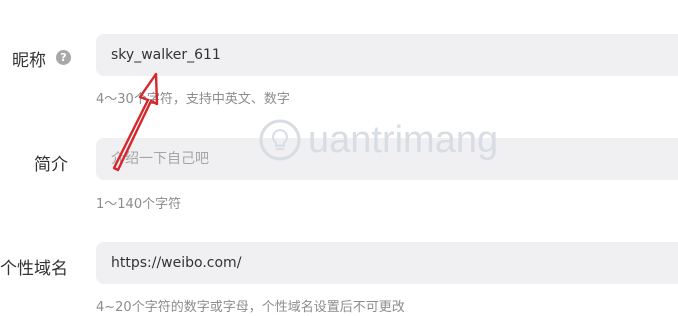 The image size is (678, 316). Describe the element at coordinates (63, 57) in the screenshot. I see `help-icon: ?` at that location.